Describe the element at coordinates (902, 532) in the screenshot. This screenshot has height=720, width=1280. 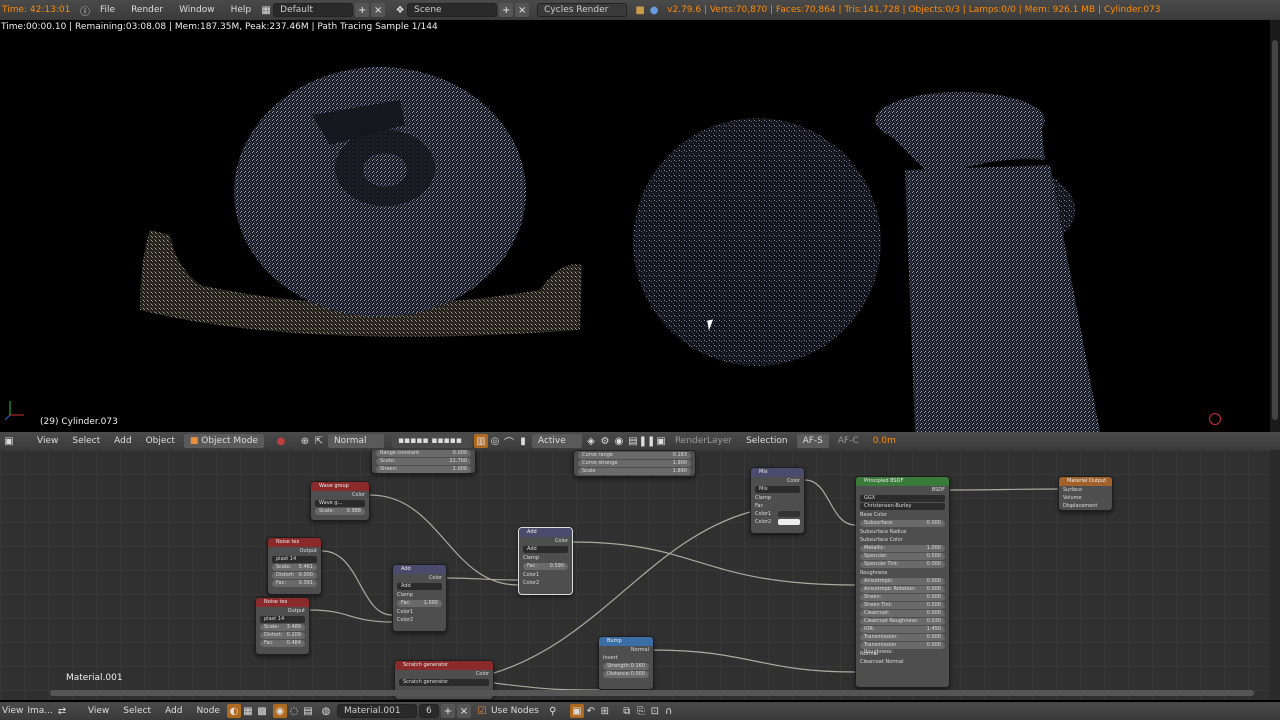
I see `bsdf-input-row: Subsurface Radius` at that location.